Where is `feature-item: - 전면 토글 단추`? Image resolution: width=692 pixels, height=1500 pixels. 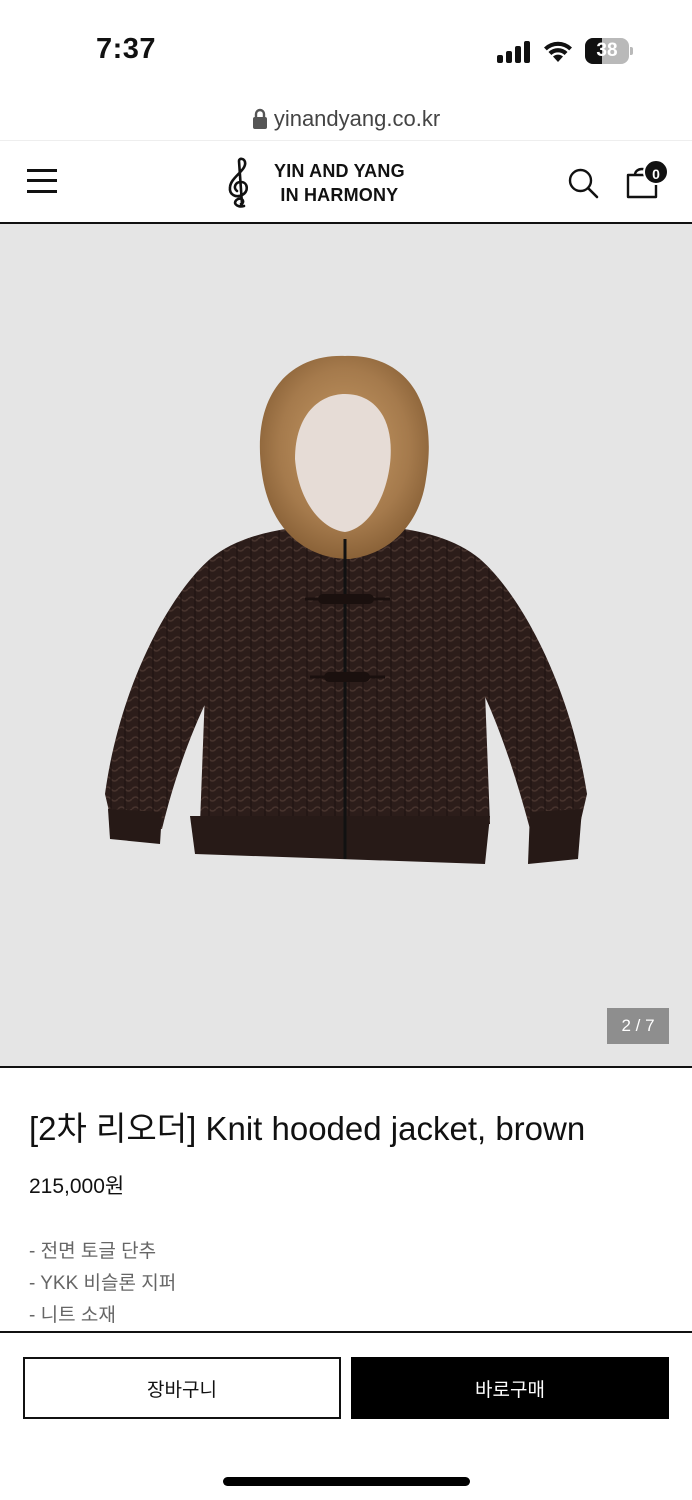 feature-item: - 전면 토글 단추 is located at coordinates (93, 1251).